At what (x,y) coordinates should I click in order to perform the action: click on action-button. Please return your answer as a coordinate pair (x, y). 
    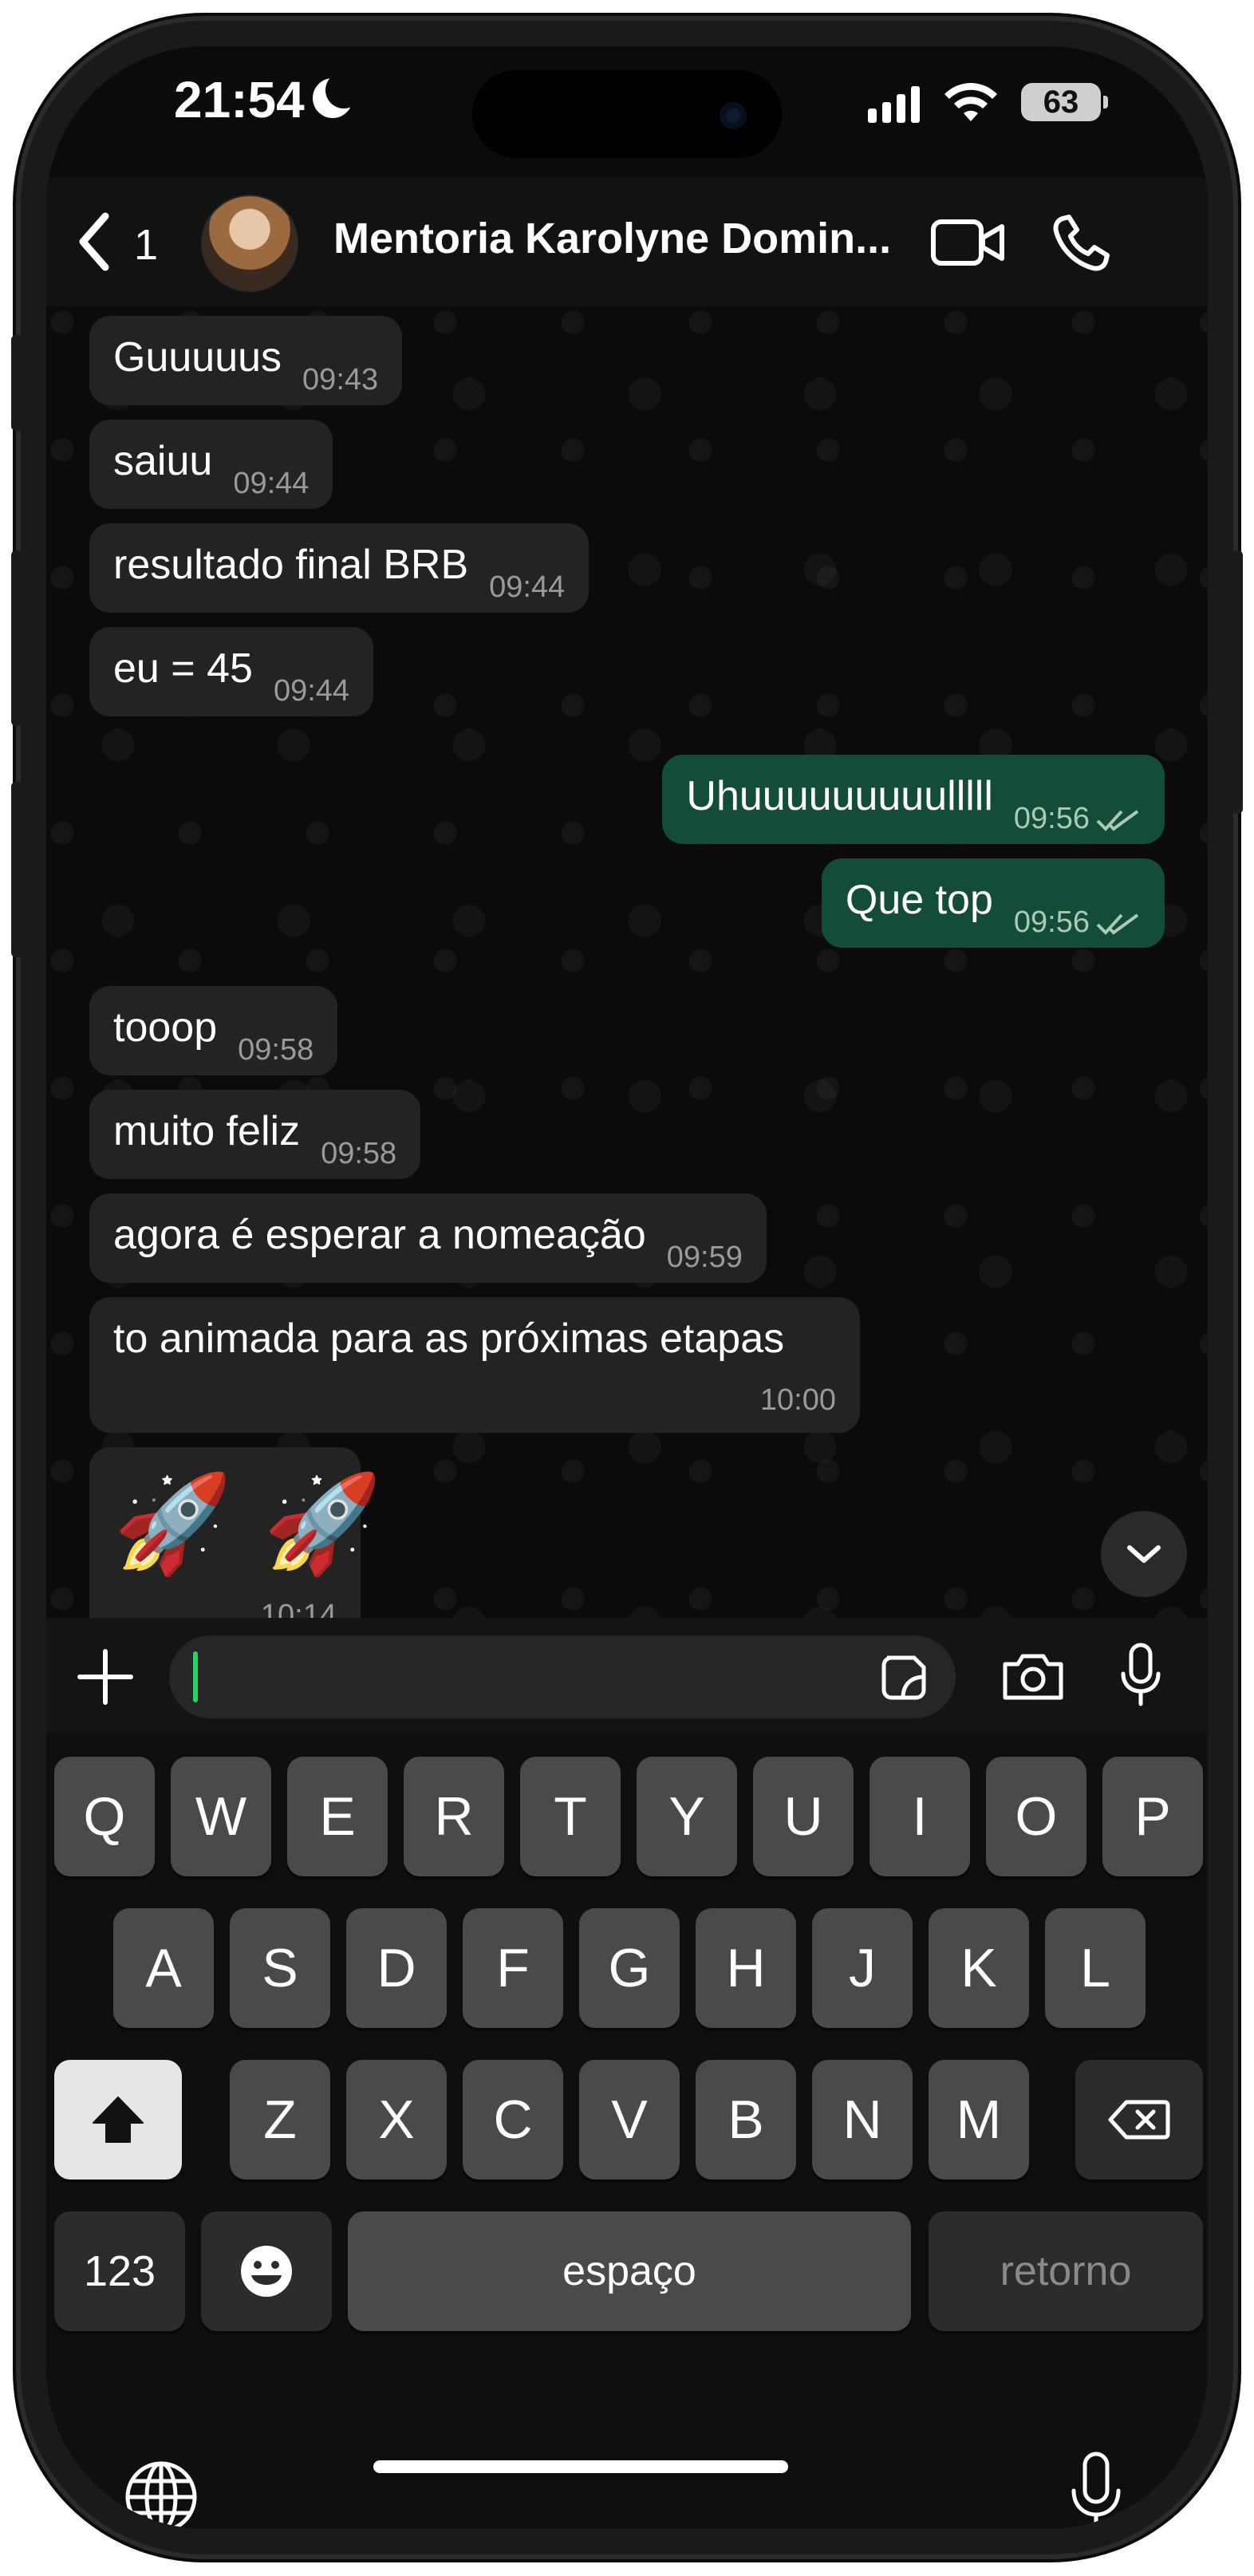
    Looking at the image, I should click on (17, 383).